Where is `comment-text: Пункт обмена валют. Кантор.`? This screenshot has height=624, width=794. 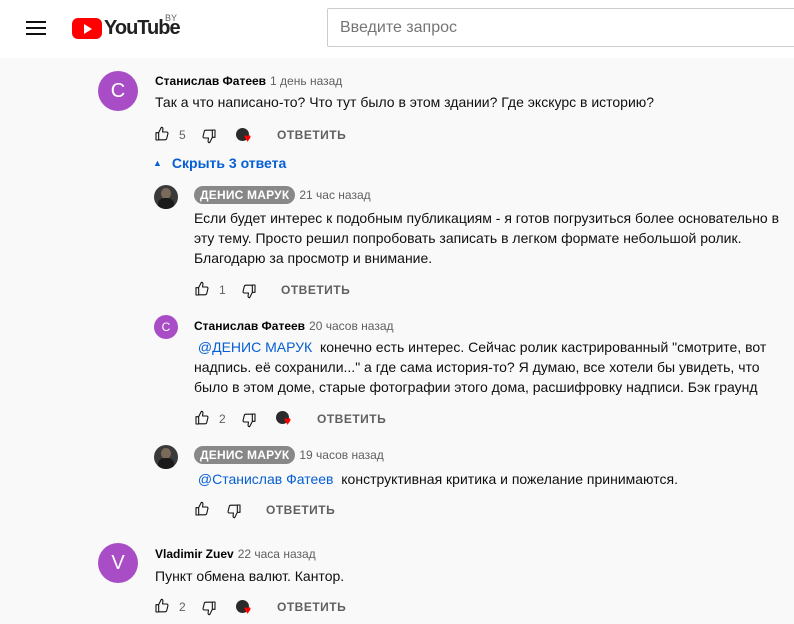 comment-text: Пункт обмена валют. Кантор. is located at coordinates (250, 576).